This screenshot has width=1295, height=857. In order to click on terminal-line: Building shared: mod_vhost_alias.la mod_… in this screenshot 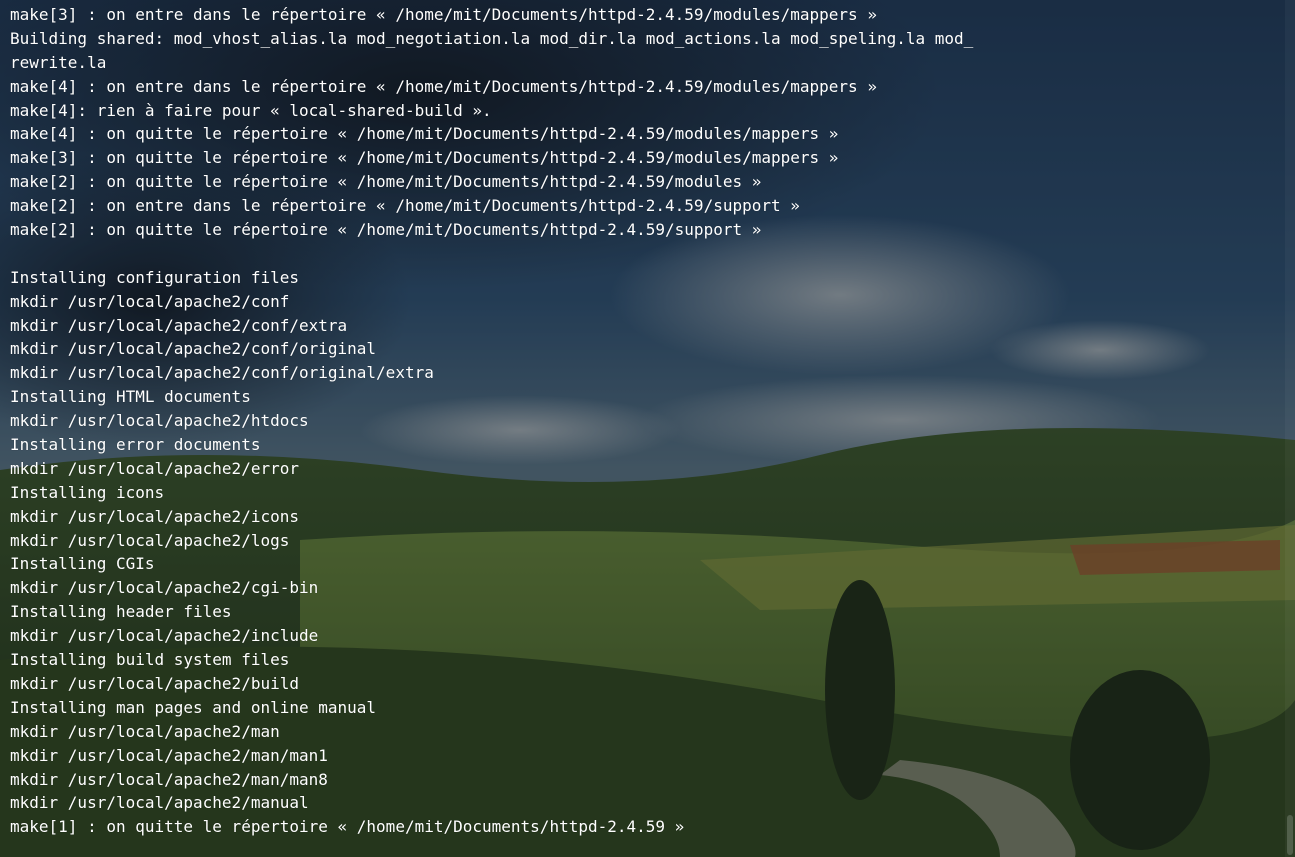, I will do `click(492, 38)`.